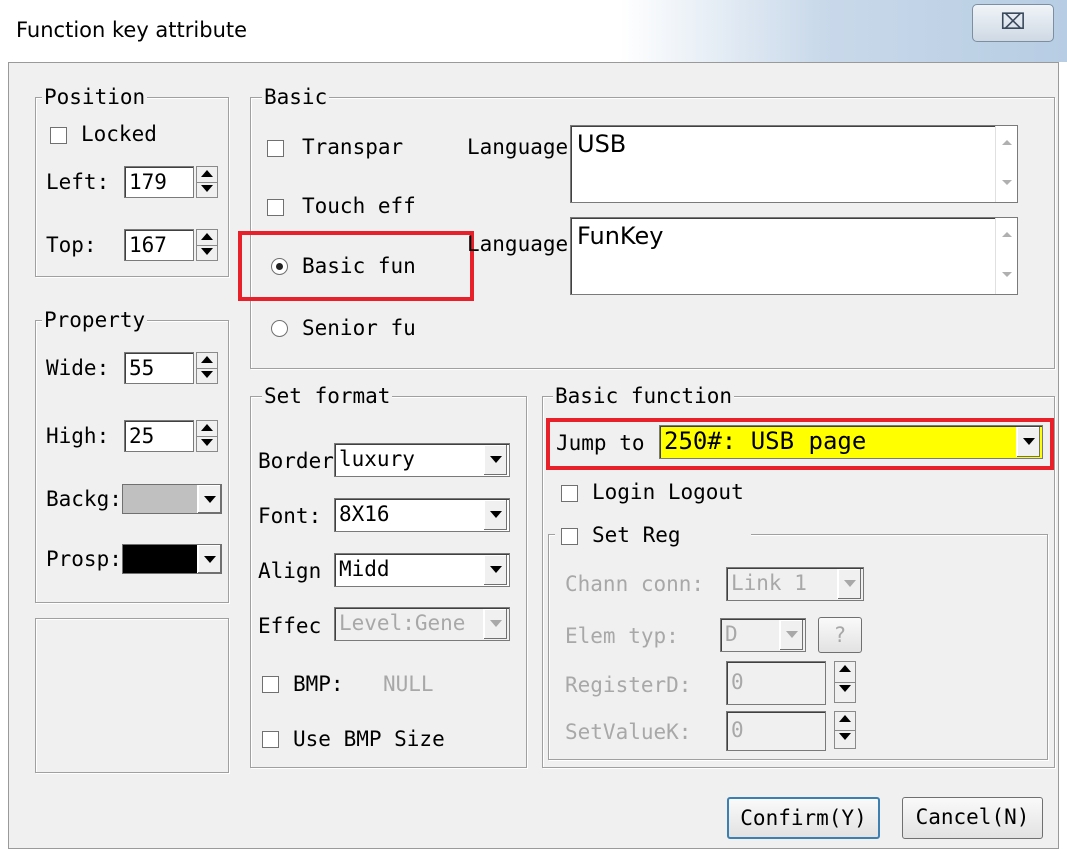 The image size is (1067, 857). I want to click on effect-label: Effec, so click(290, 626).